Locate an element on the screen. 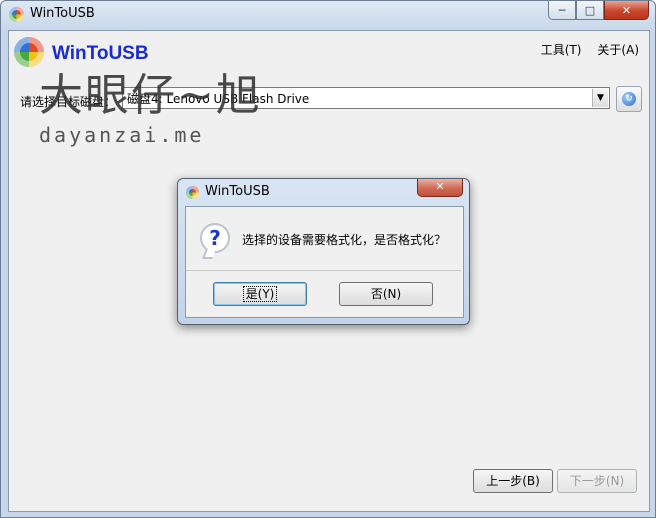  previous-button-label: 上一步(B) is located at coordinates (513, 481).